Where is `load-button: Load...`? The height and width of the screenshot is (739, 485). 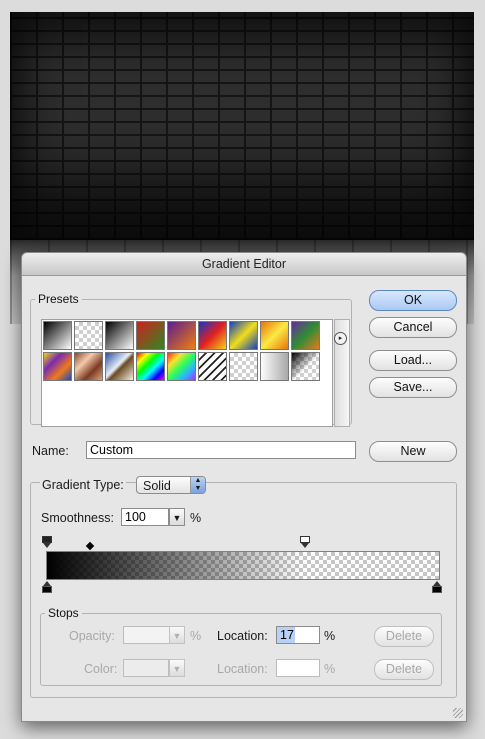
load-button: Load... is located at coordinates (413, 360).